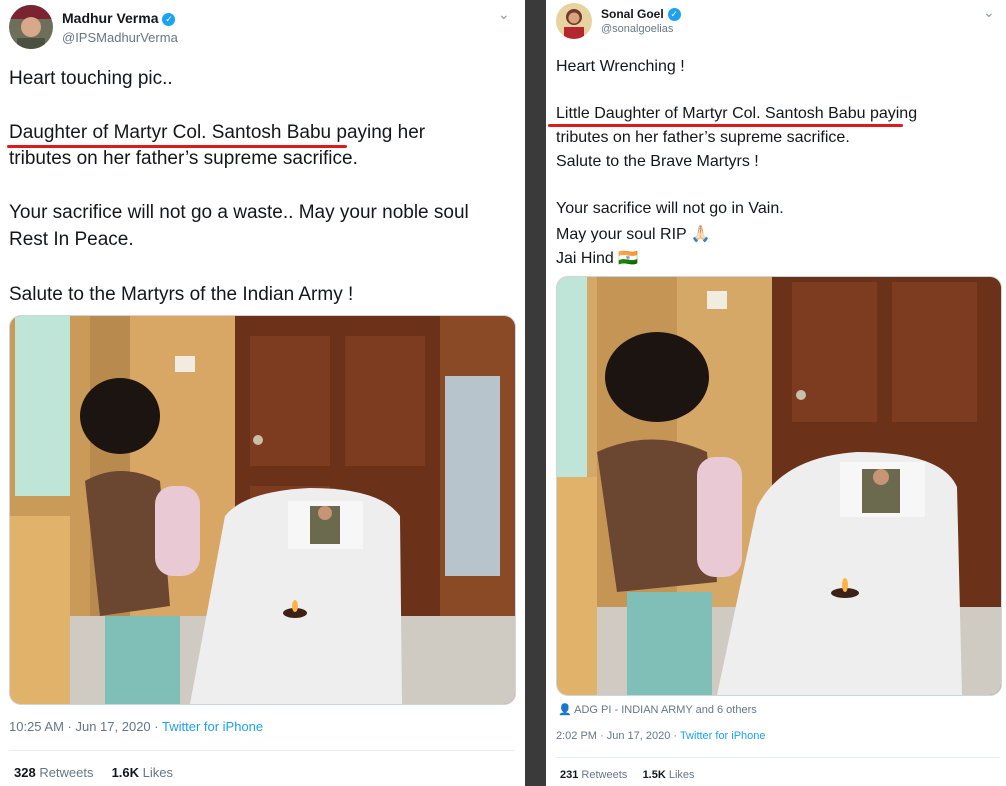 The image size is (1006, 786). I want to click on likes-stat: 1.6K Likes, so click(142, 772).